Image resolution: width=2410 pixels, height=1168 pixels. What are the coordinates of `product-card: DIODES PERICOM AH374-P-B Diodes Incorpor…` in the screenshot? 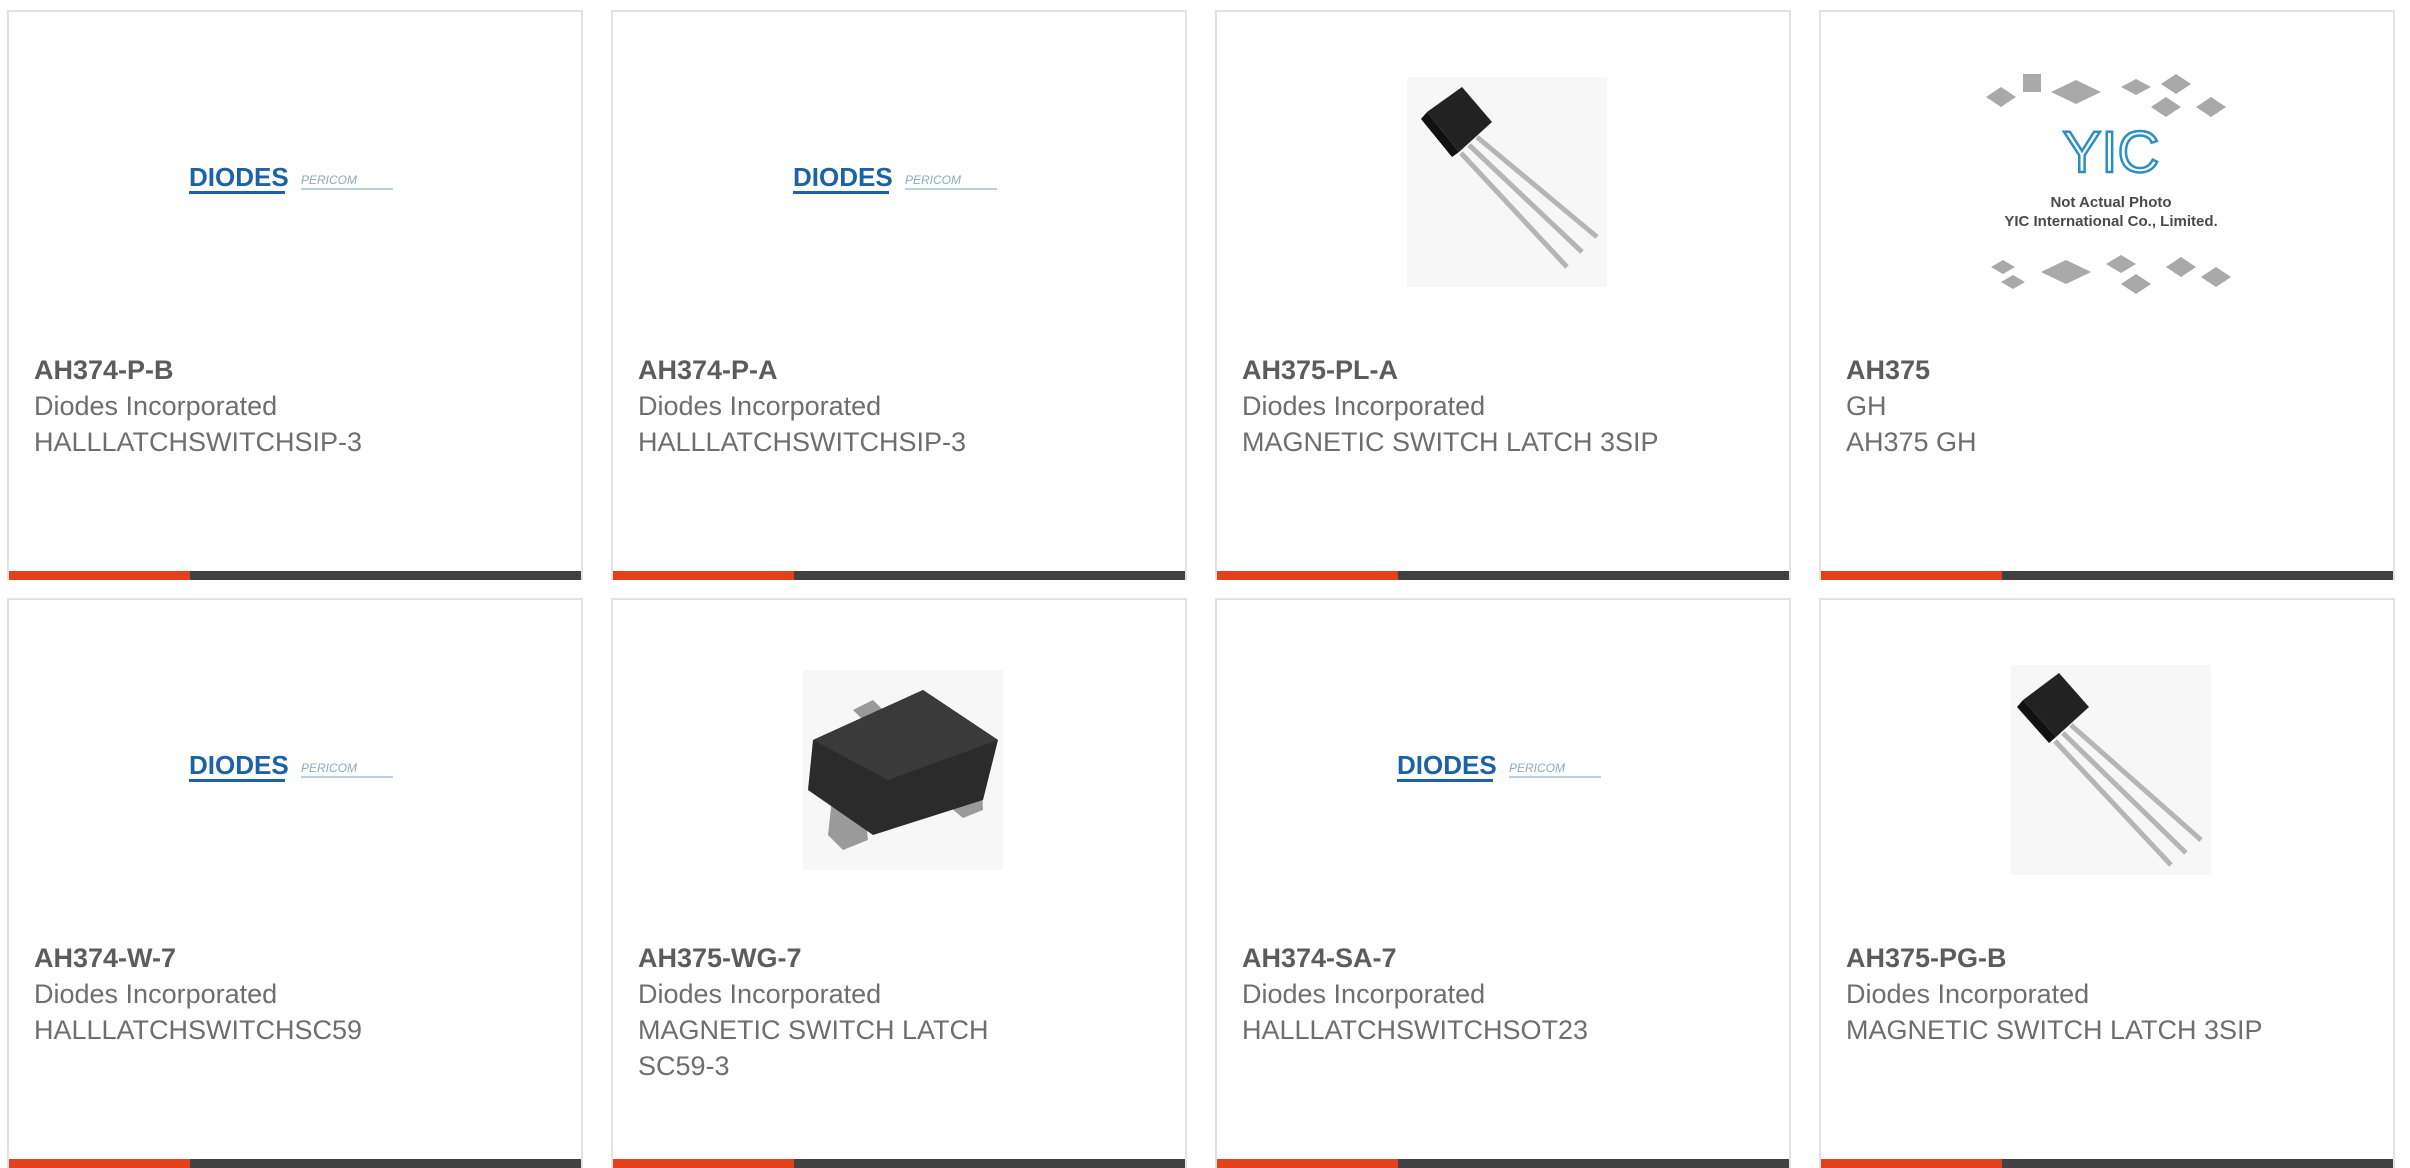 It's located at (295, 295).